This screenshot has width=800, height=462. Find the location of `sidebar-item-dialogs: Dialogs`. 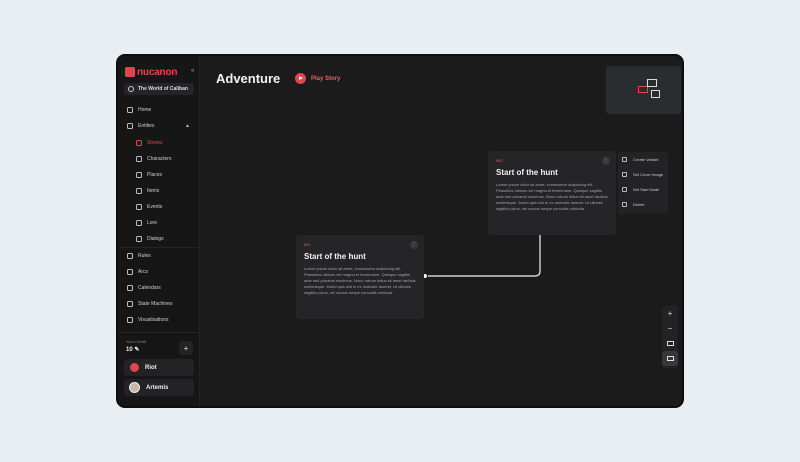

sidebar-item-dialogs: Dialogs is located at coordinates (159, 239).